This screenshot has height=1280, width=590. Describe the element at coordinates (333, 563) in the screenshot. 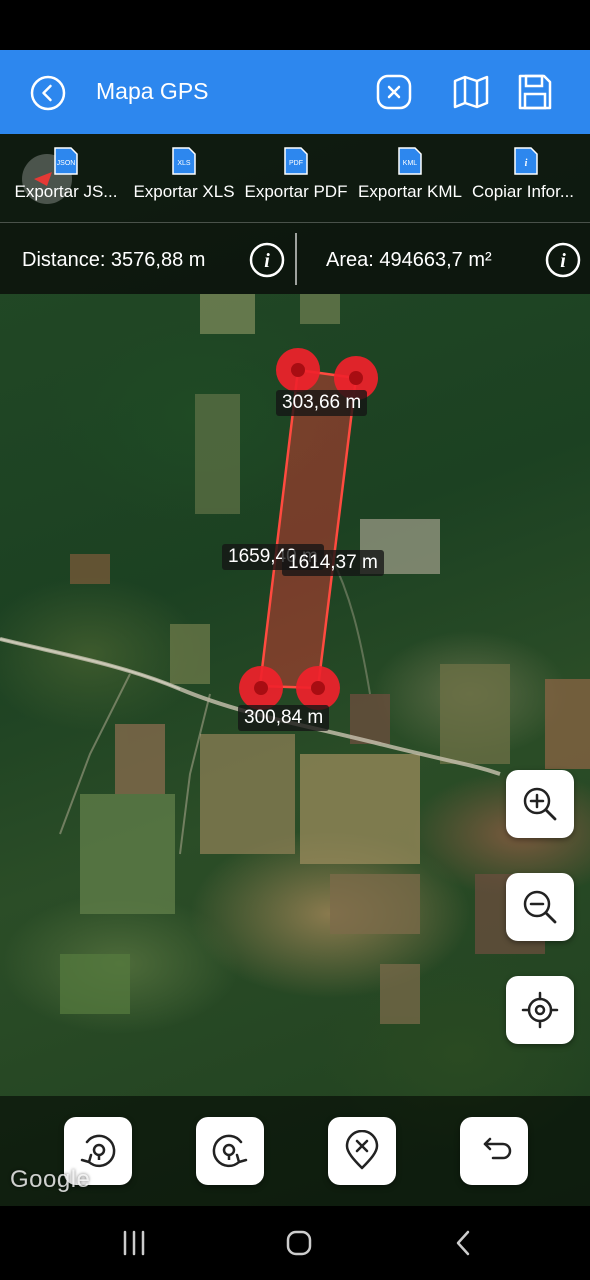

I see `segment-label-right: 1614,37 m` at that location.